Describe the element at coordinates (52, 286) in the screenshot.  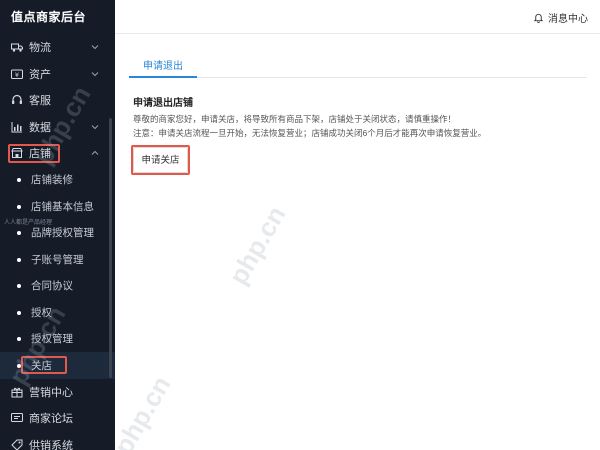
I see `sidebar-item-label: 合同协议` at that location.